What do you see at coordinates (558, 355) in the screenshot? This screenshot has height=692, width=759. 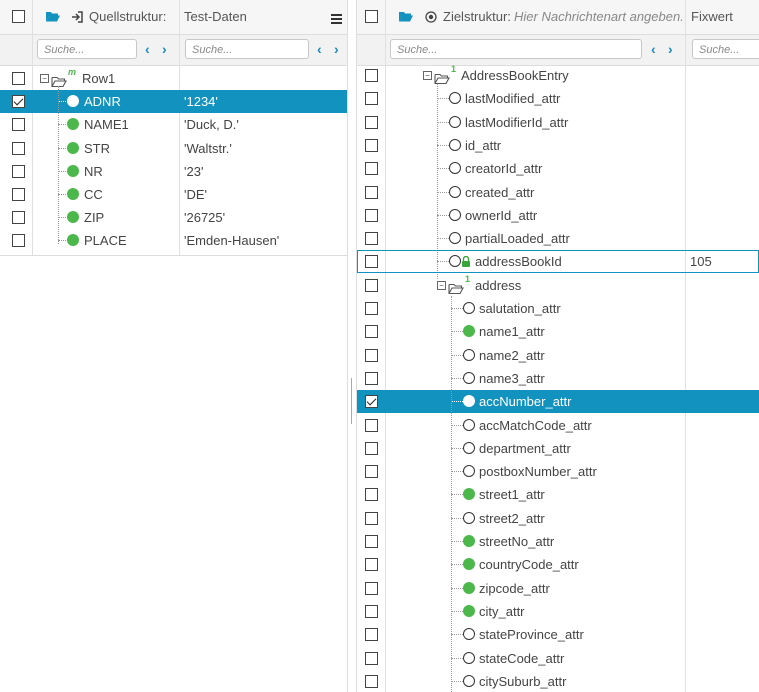 I see `table-row: name2_attr` at bounding box center [558, 355].